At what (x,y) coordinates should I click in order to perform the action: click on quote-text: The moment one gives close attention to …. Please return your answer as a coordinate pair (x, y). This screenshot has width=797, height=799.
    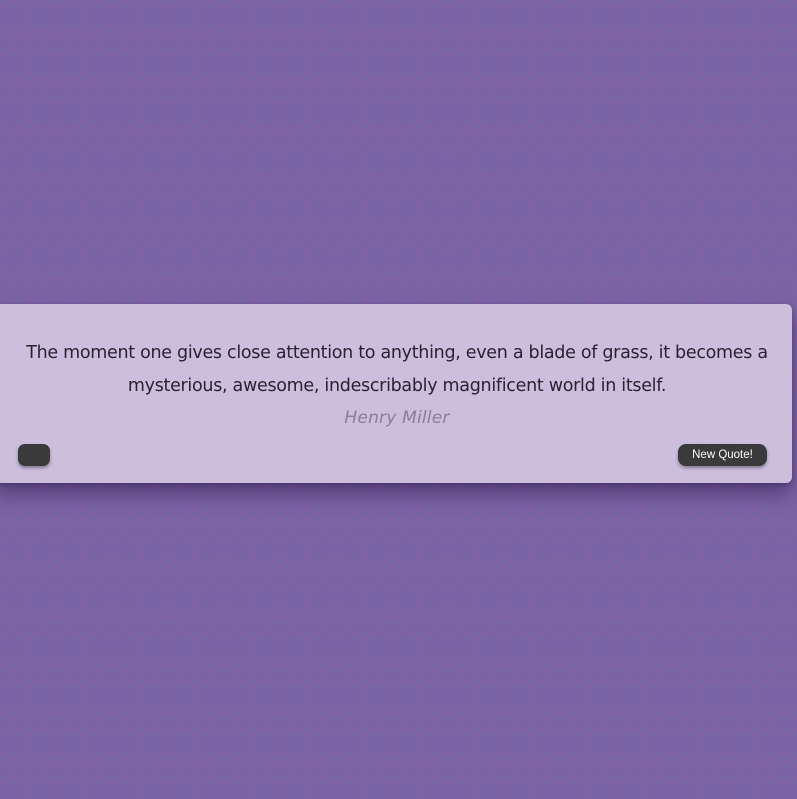
    Looking at the image, I should click on (397, 369).